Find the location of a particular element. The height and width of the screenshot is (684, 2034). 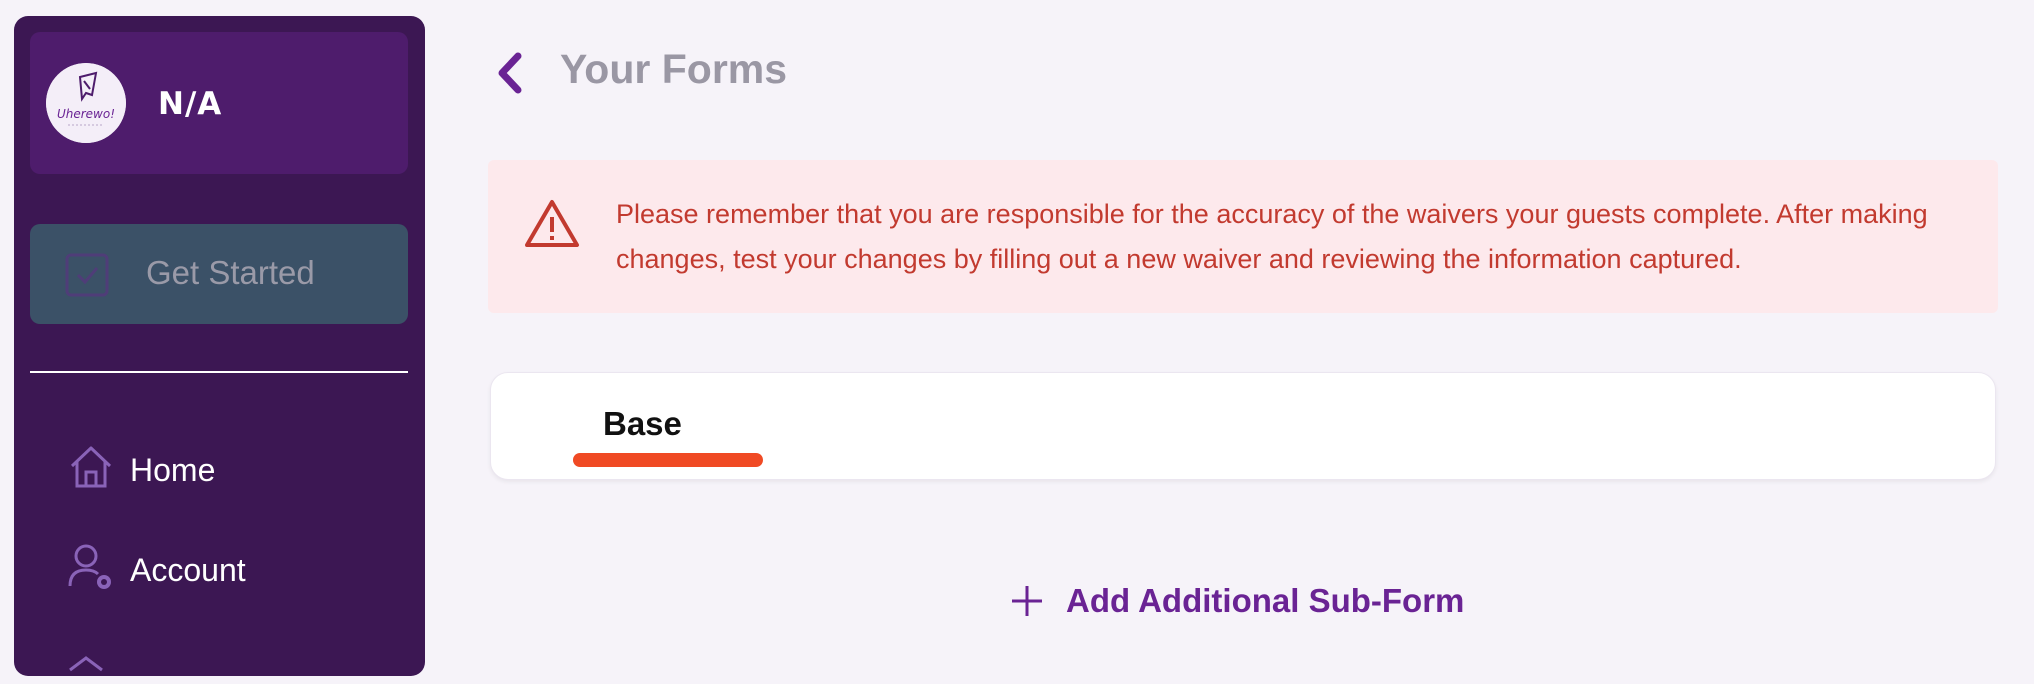

sidebar-item-account: Account is located at coordinates (232, 570).